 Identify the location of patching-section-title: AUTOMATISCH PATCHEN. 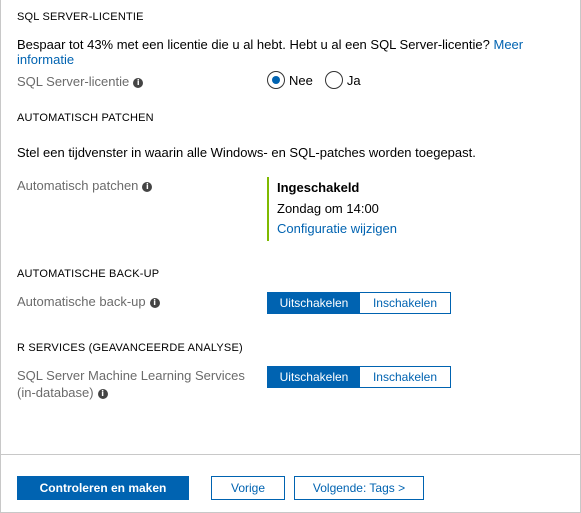
(85, 118).